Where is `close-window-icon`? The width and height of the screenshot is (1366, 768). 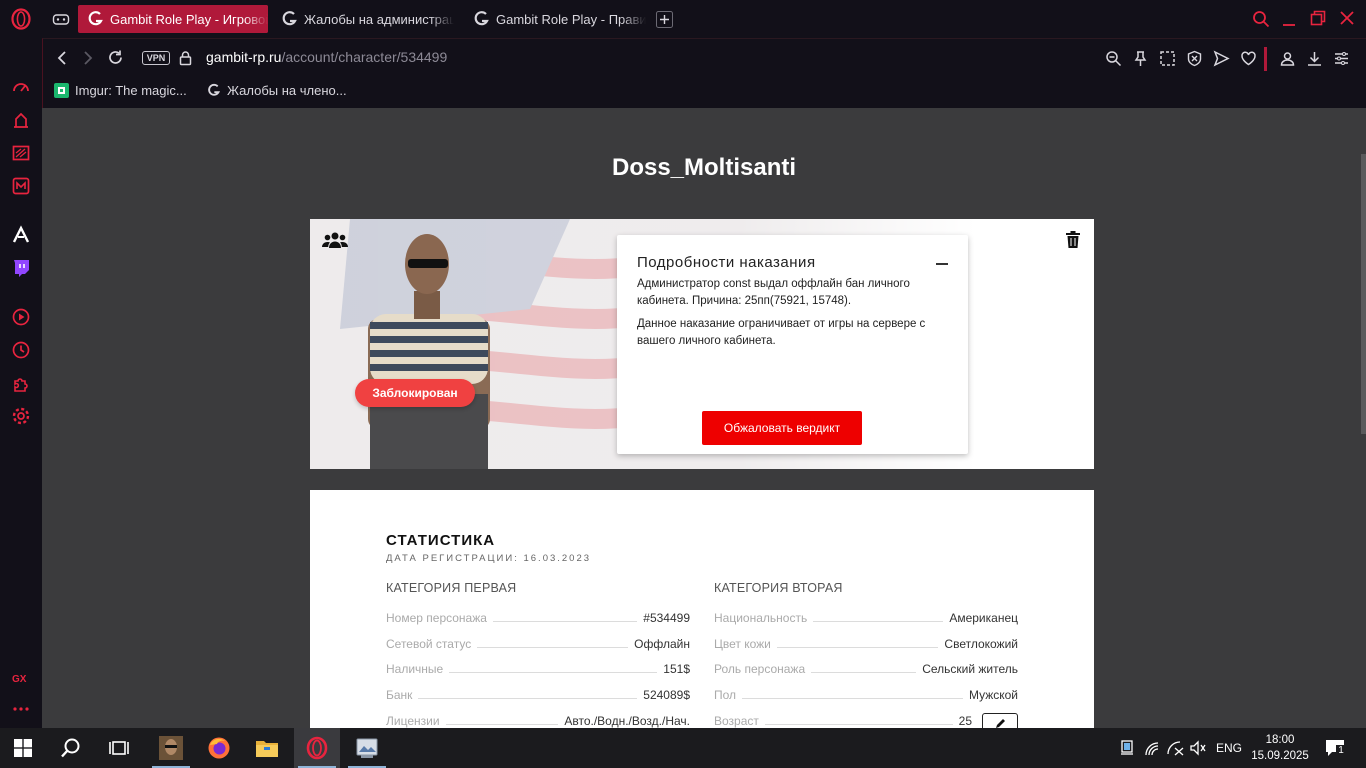 close-window-icon is located at coordinates (1347, 18).